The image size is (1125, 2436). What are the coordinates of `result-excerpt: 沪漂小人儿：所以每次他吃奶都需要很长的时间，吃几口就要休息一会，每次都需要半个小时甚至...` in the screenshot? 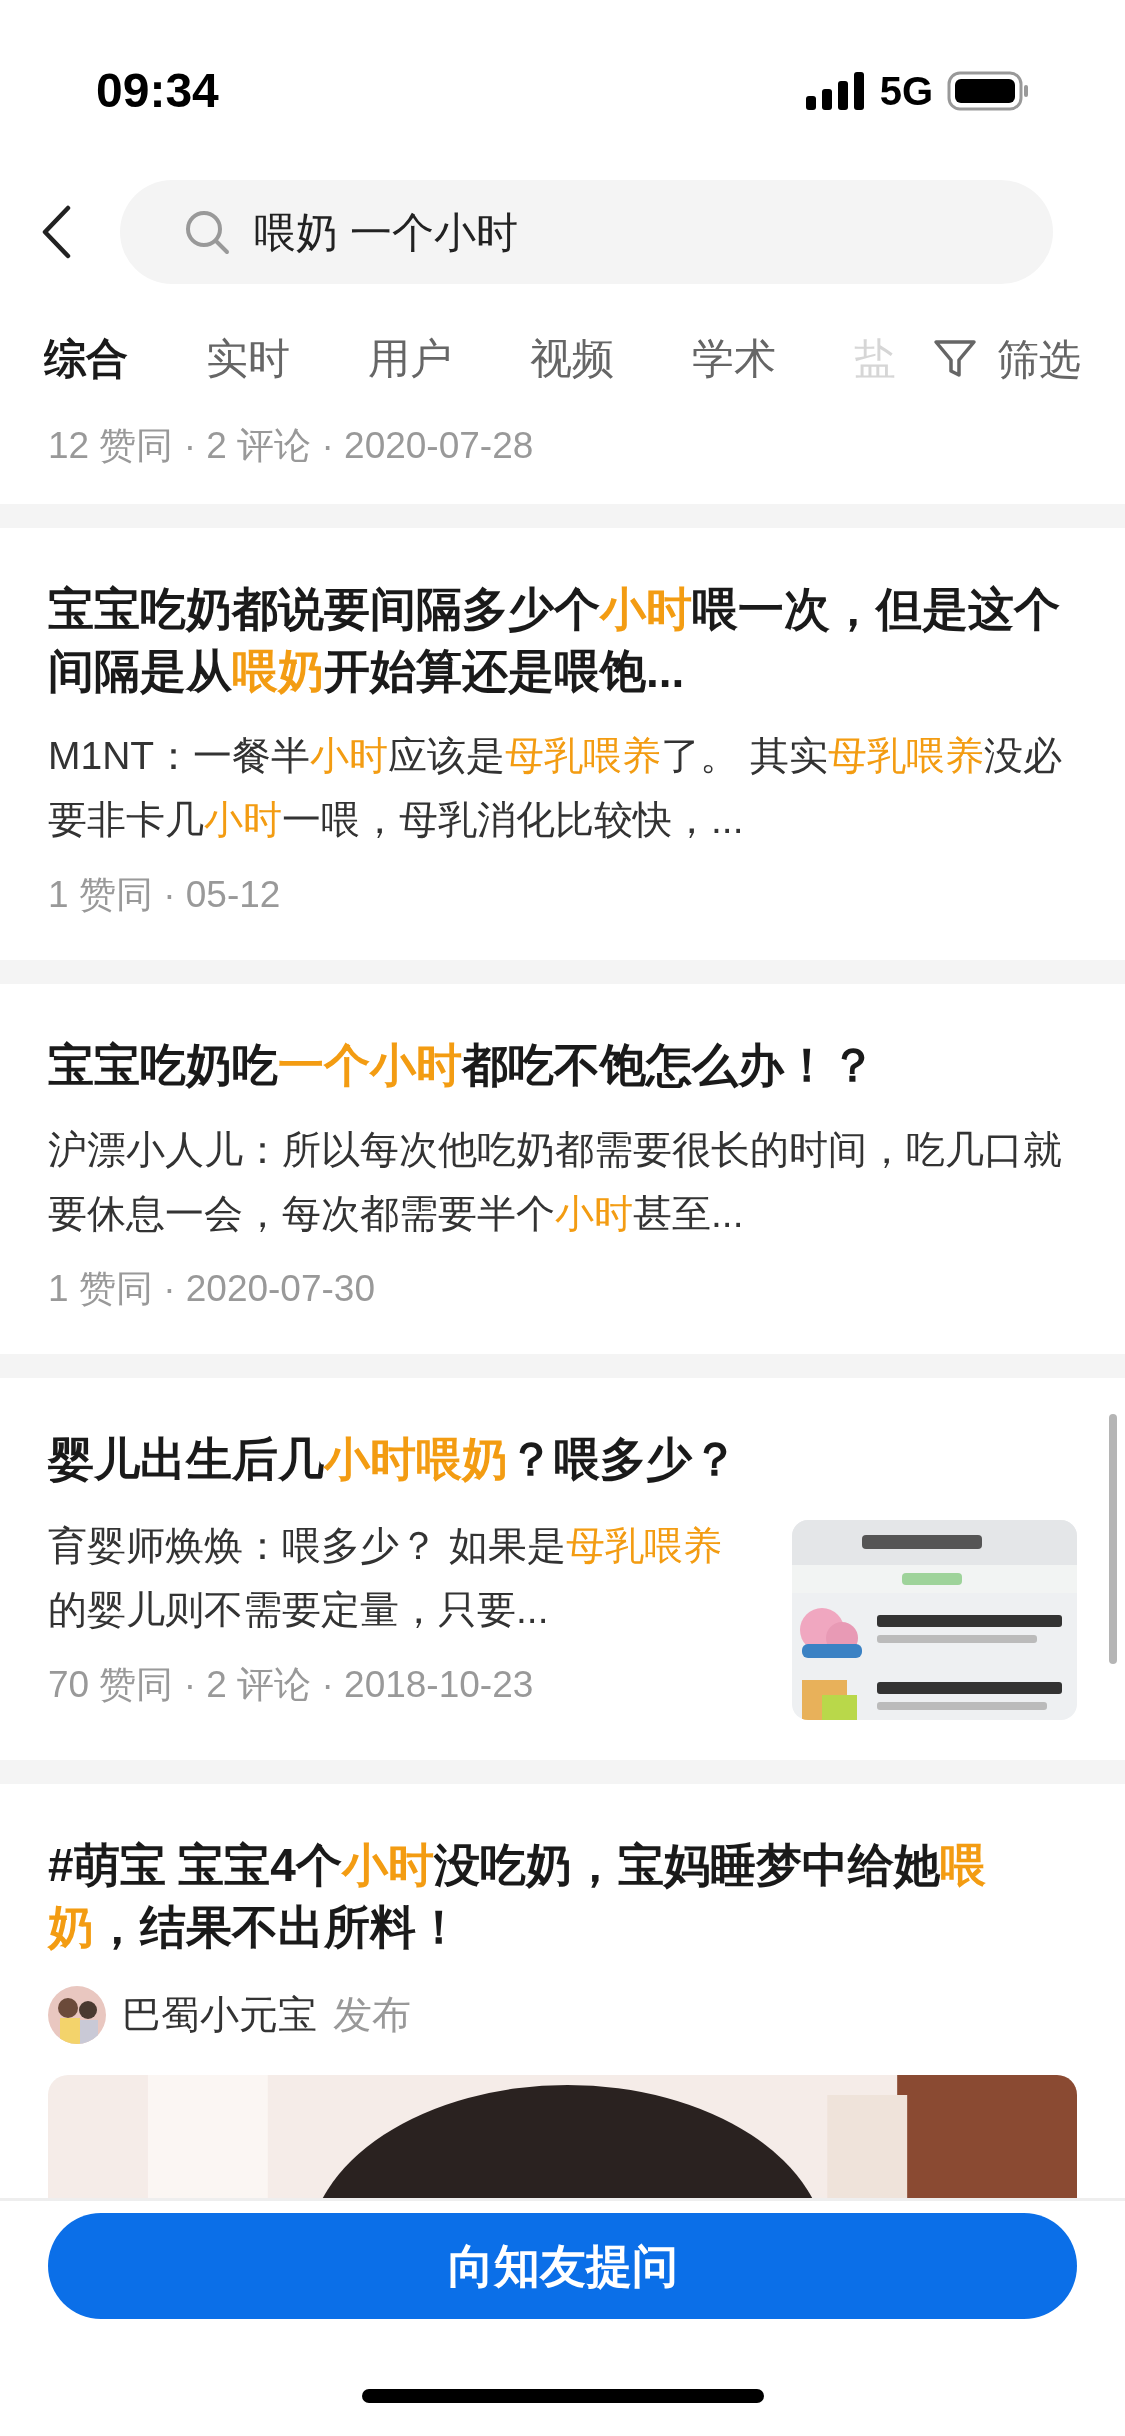 It's located at (555, 1182).